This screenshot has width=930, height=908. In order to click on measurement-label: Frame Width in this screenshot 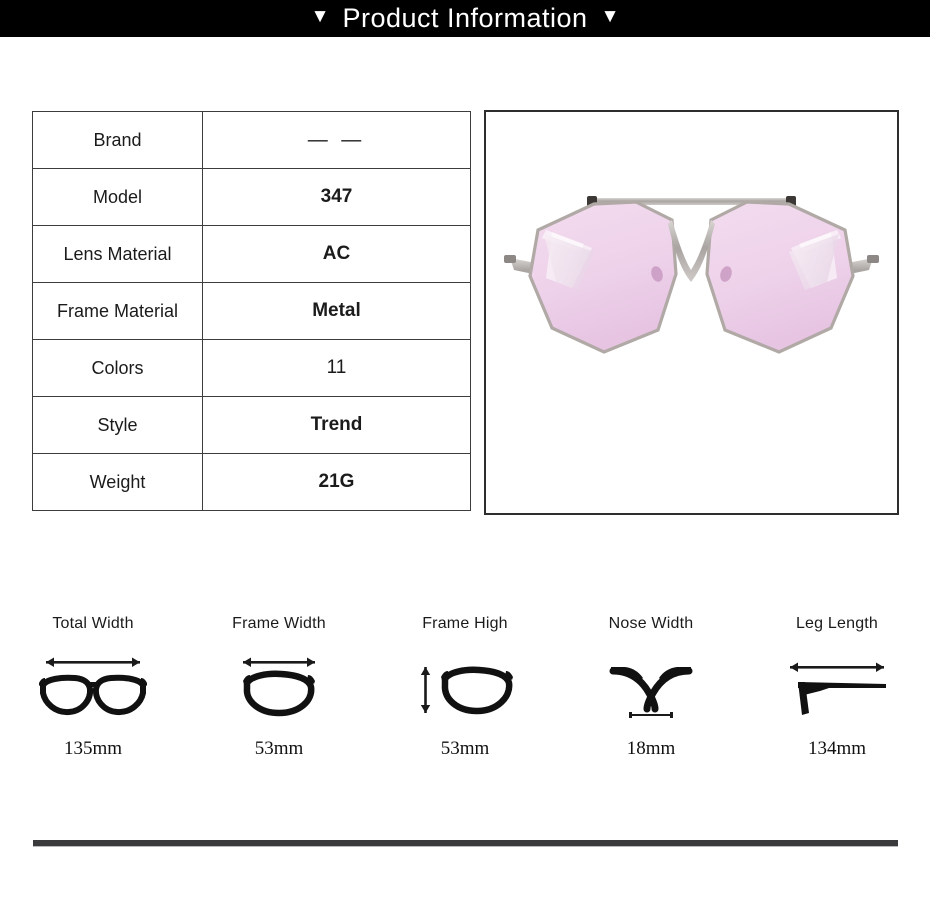, I will do `click(279, 623)`.